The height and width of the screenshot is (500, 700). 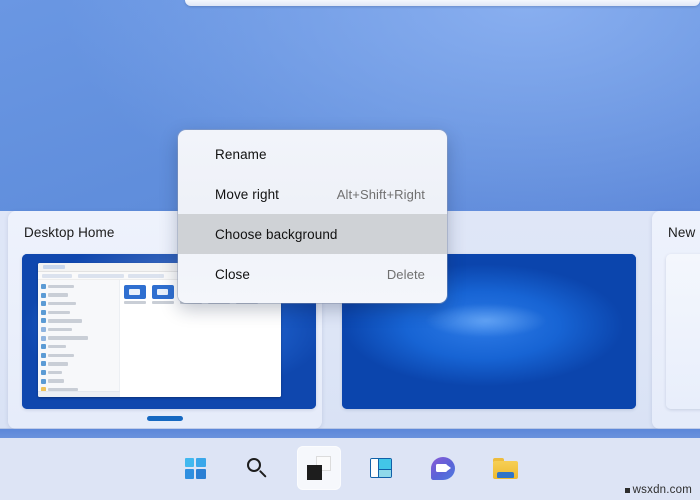 I want to click on menu-item-move-right-label: Move right, so click(x=247, y=194).